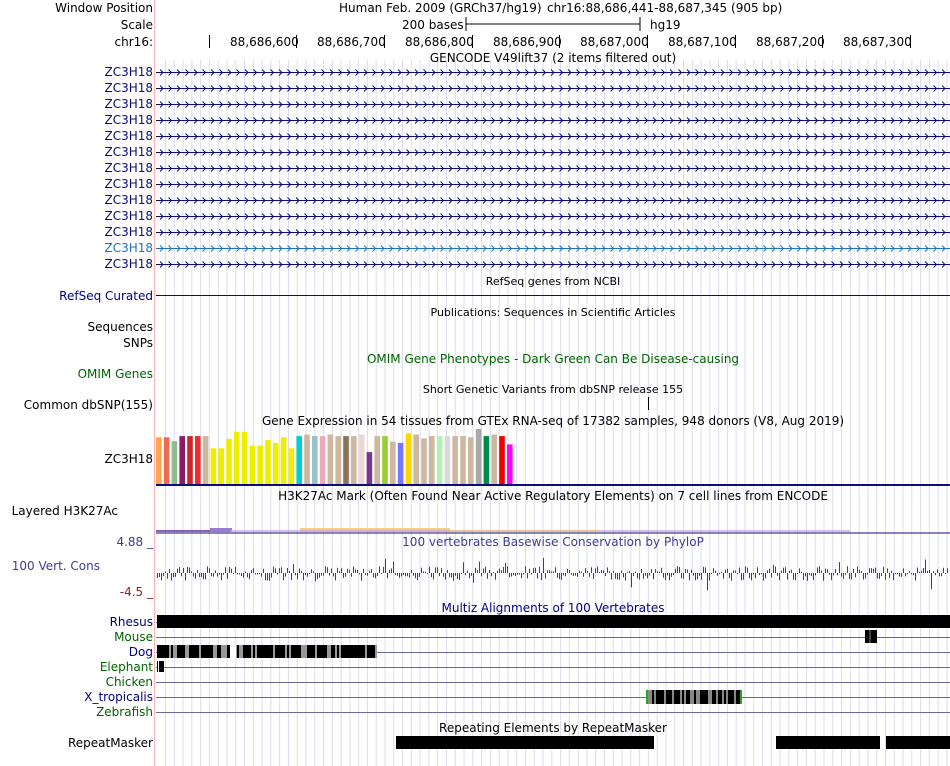  I want to click on scale-bar, so click(553, 24).